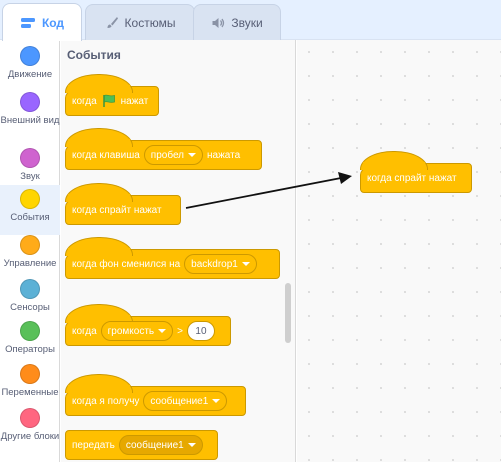  What do you see at coordinates (218, 23) in the screenshot?
I see `speaker-icon` at bounding box center [218, 23].